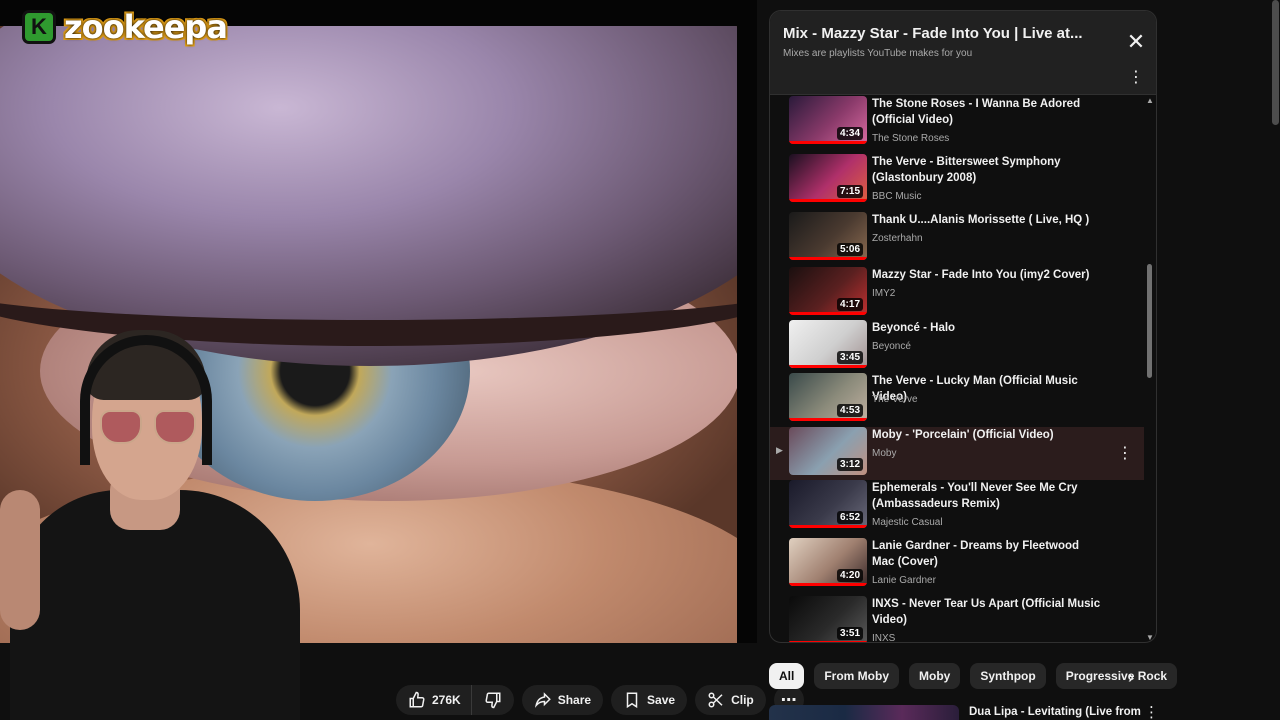  Describe the element at coordinates (1136, 78) in the screenshot. I see `playlist-menu-icon: ⋮` at that location.